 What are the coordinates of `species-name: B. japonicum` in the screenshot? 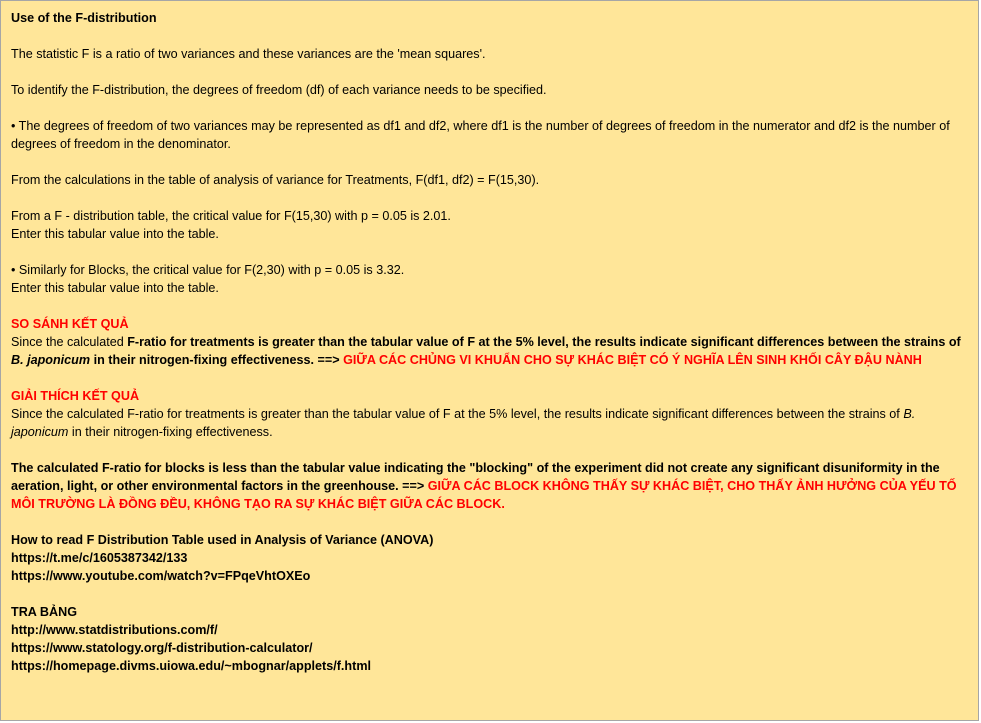 It's located at (51, 360).